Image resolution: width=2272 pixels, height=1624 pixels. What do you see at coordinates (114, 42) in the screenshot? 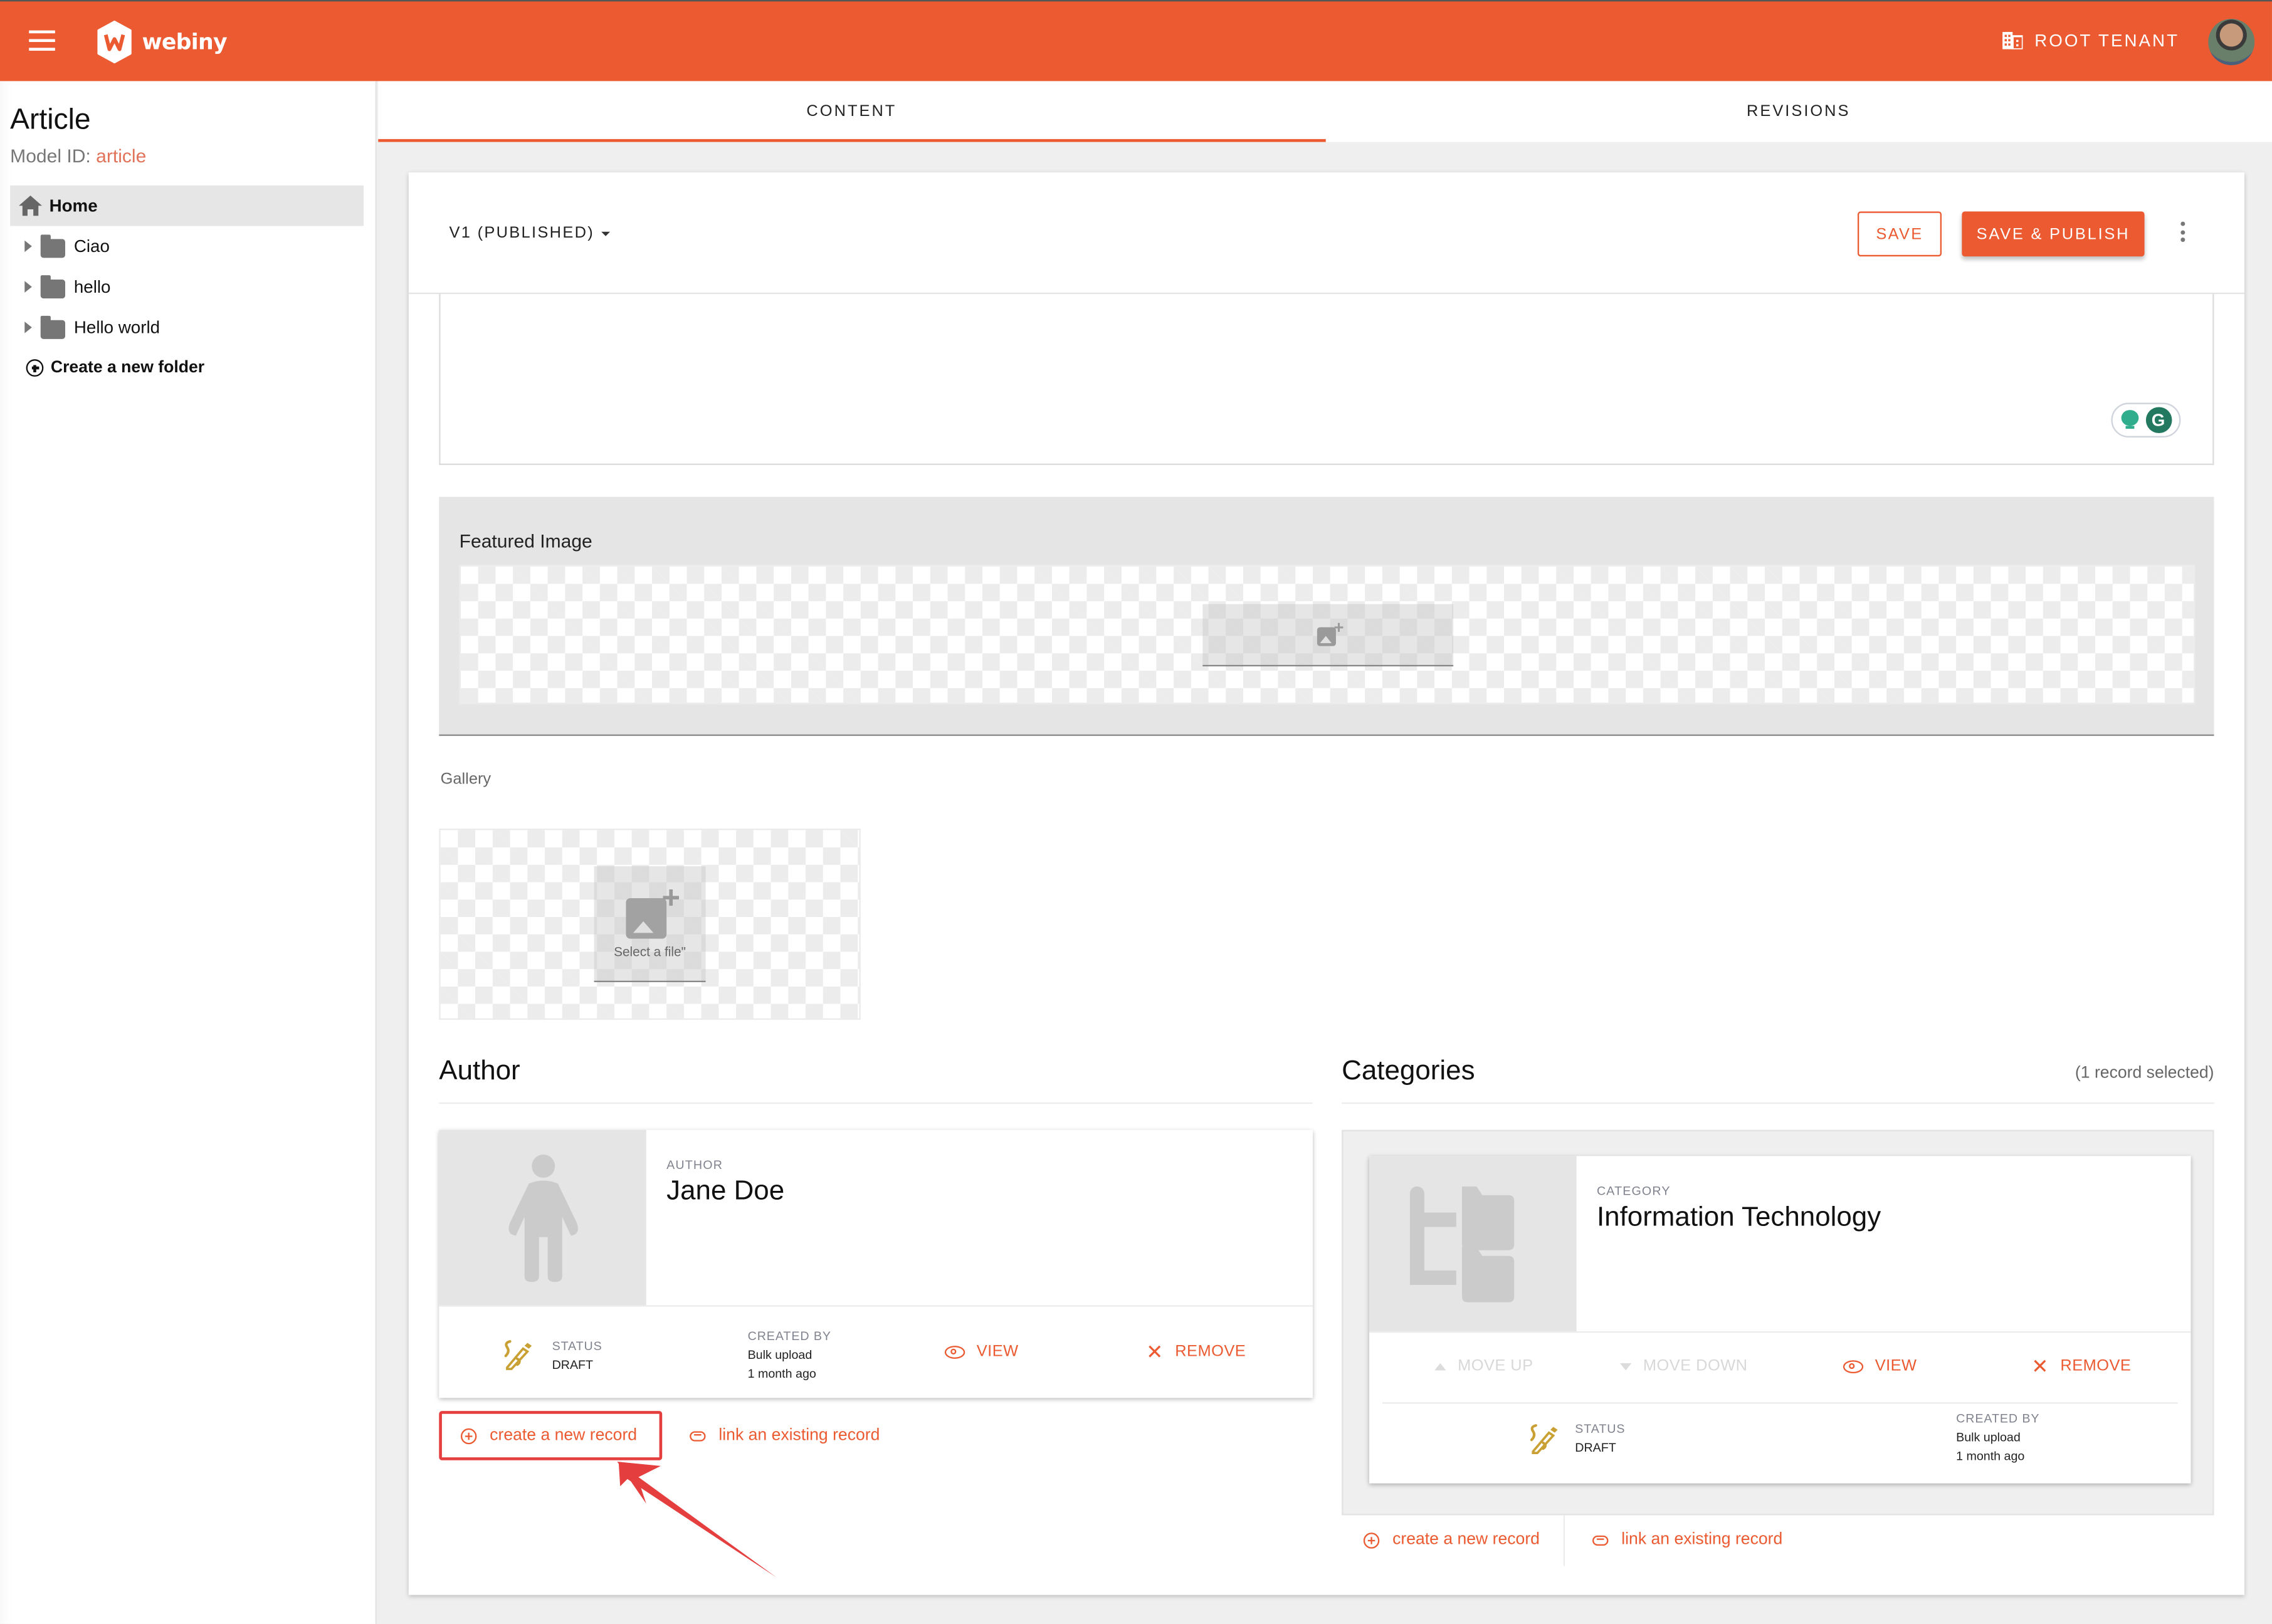
I see `webiny-hex-icon` at bounding box center [114, 42].